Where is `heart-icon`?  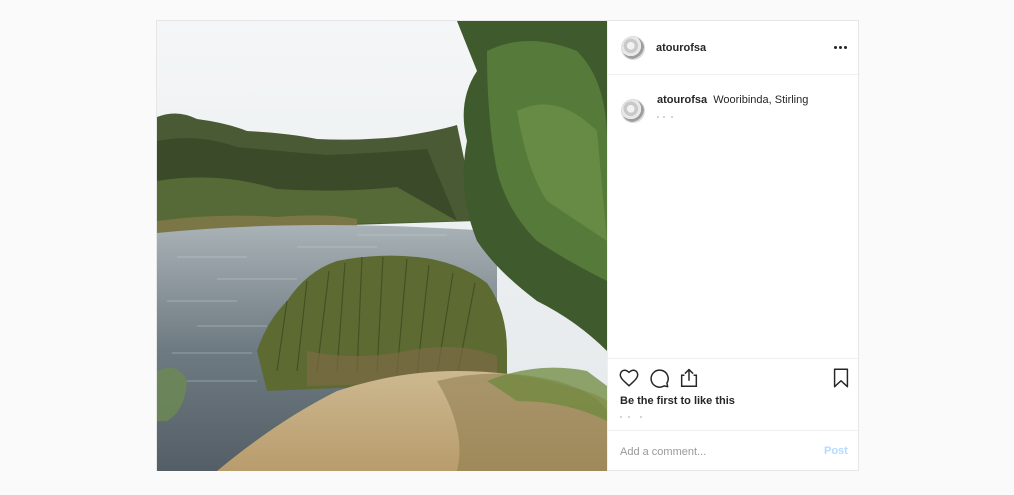 heart-icon is located at coordinates (629, 378).